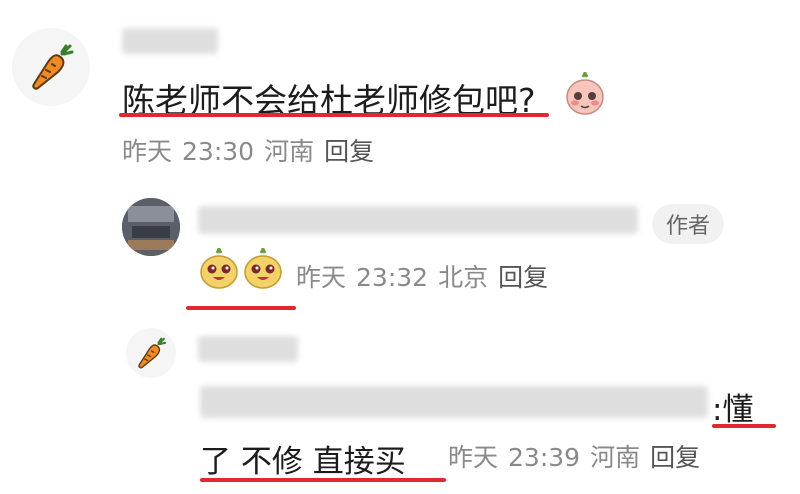 The image size is (800, 494). What do you see at coordinates (675, 457) in the screenshot?
I see `reply2-reply-button: 回复` at bounding box center [675, 457].